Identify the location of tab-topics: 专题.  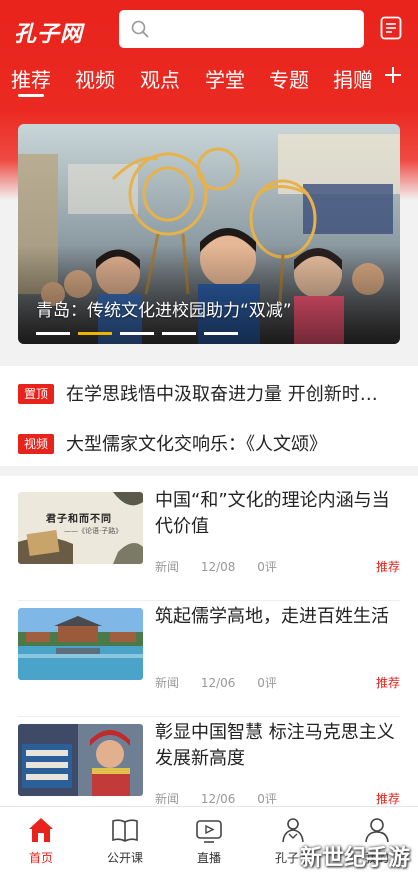
(289, 78).